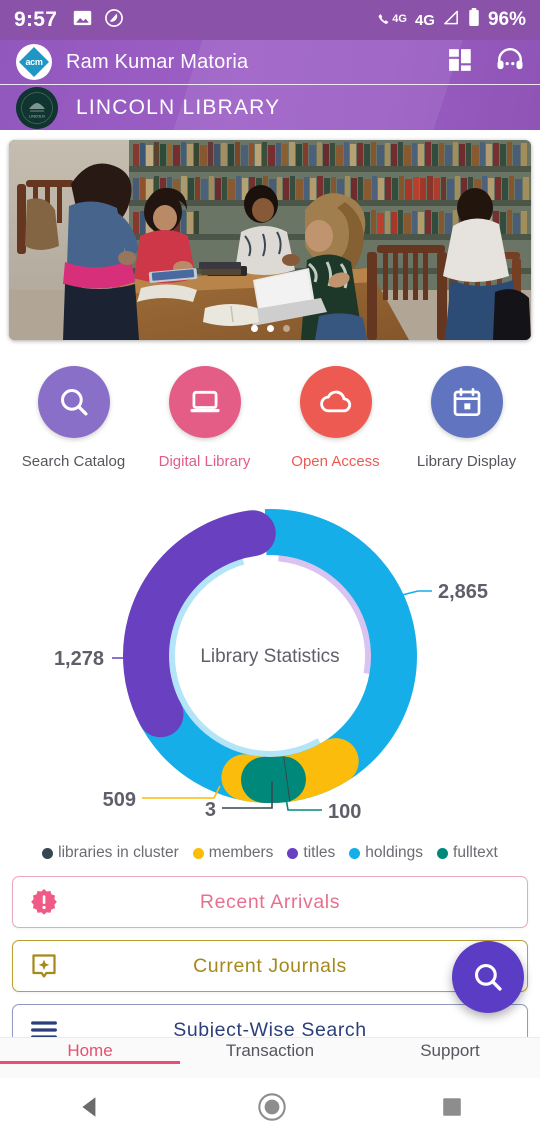  What do you see at coordinates (399, 18) in the screenshot?
I see `network-type-small: 4G` at bounding box center [399, 18].